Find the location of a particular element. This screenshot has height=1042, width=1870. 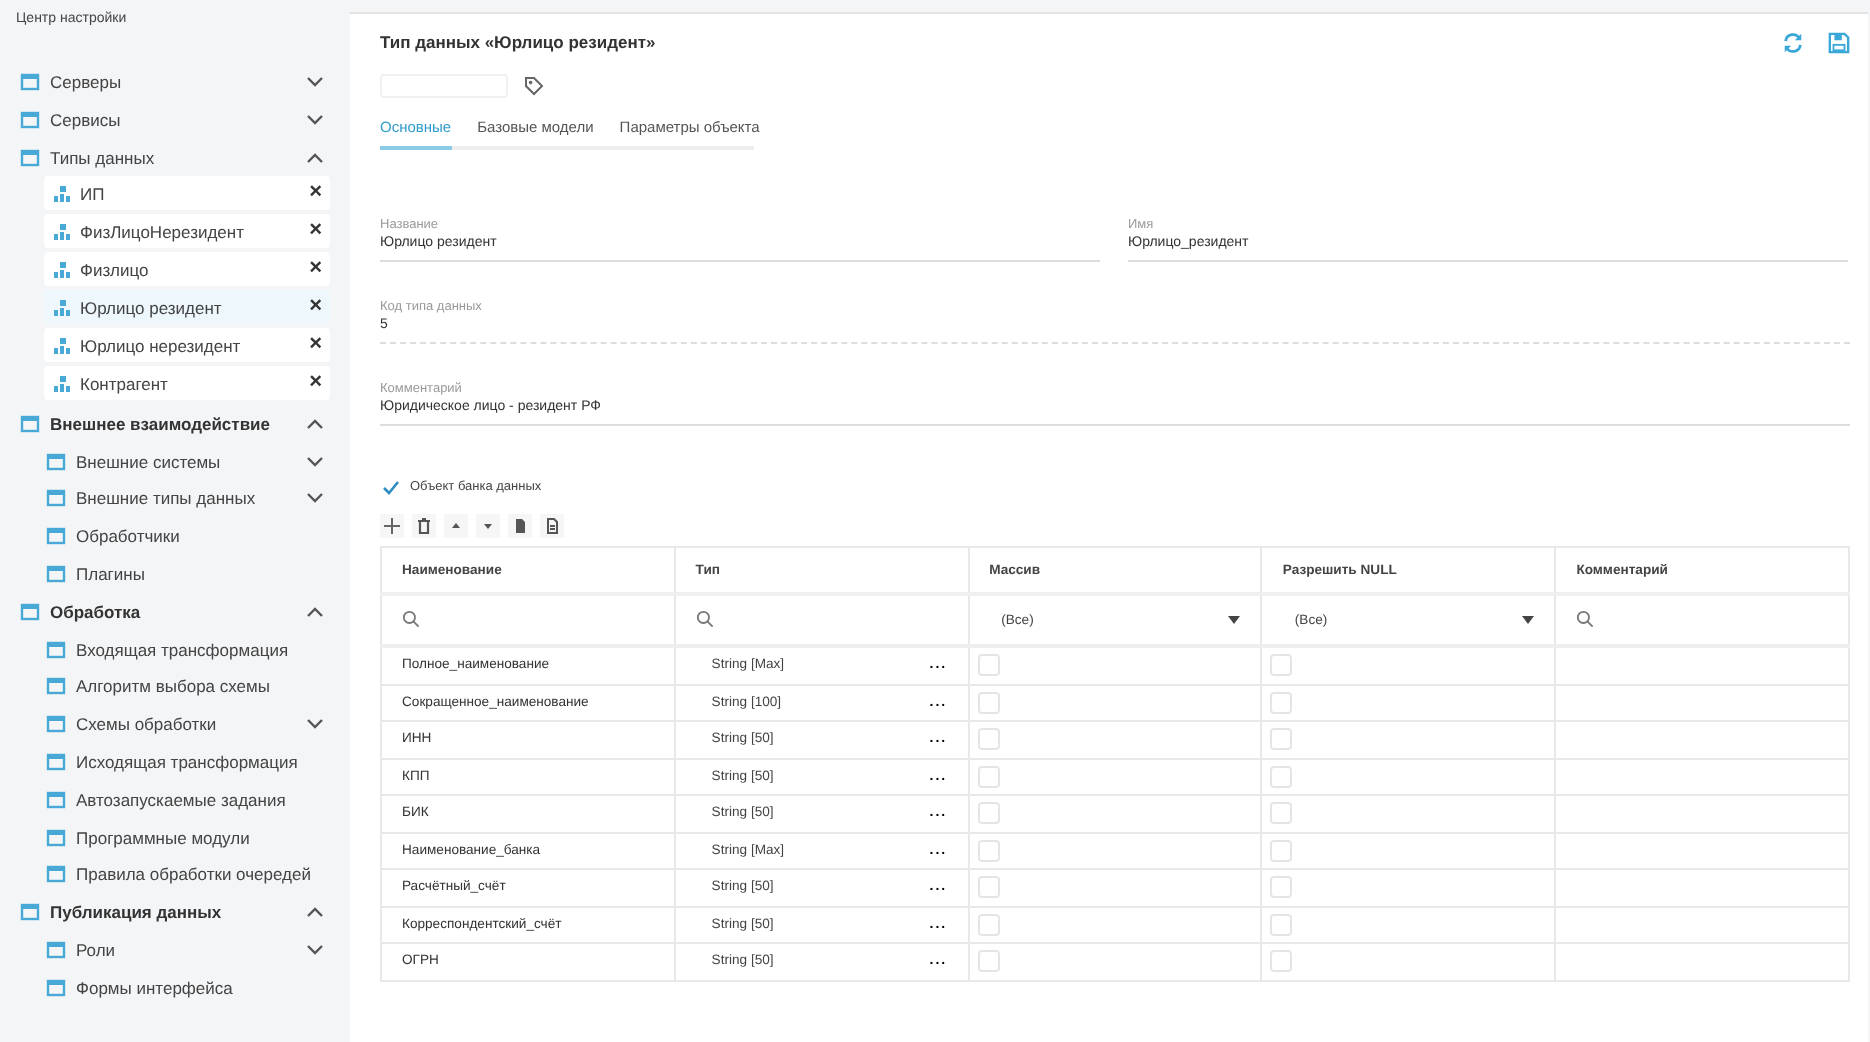

tab-label: ИП is located at coordinates (93, 193).